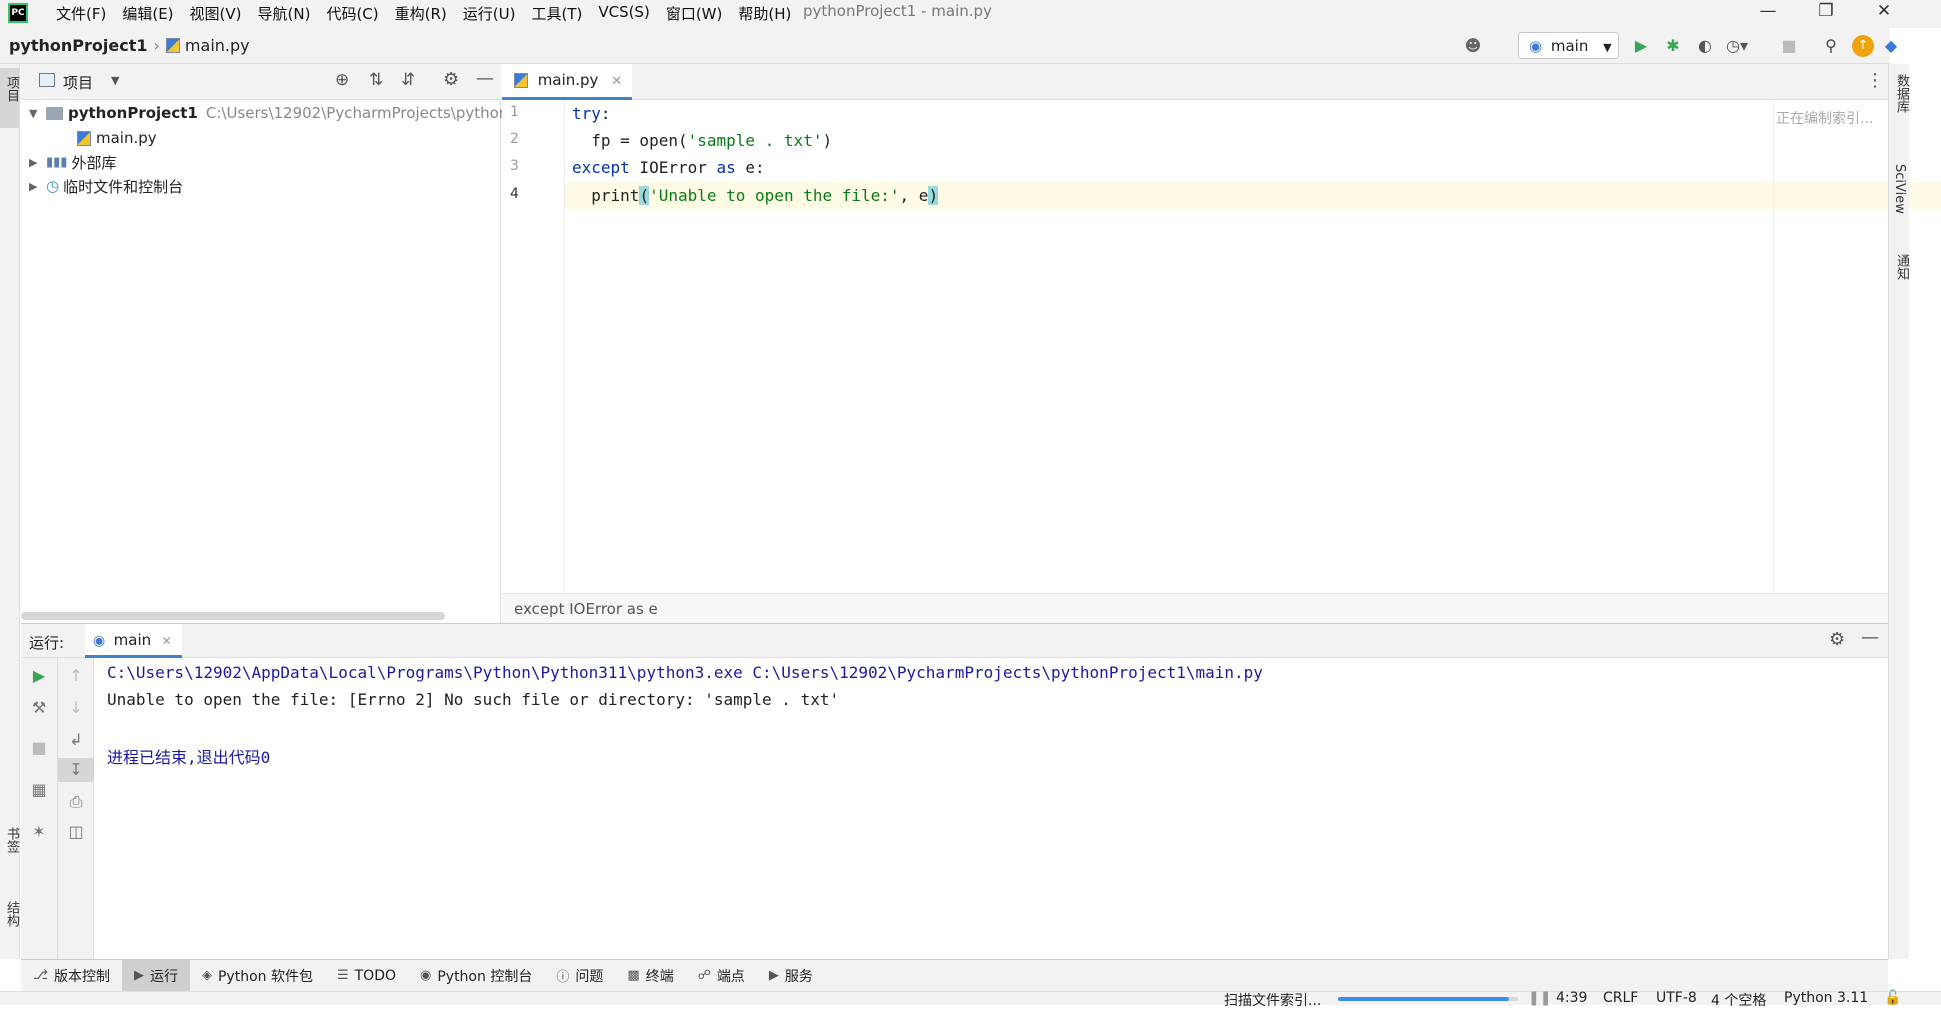  Describe the element at coordinates (1899, 189) in the screenshot. I see `tool-sciview-toggle: SciView` at that location.